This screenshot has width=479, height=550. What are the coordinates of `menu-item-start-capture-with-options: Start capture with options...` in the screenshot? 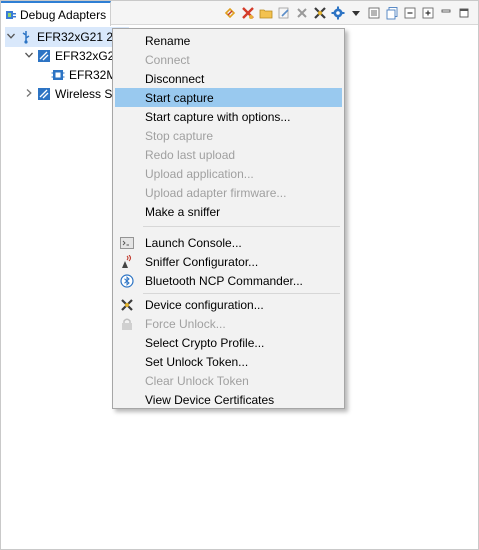 It's located at (228, 116).